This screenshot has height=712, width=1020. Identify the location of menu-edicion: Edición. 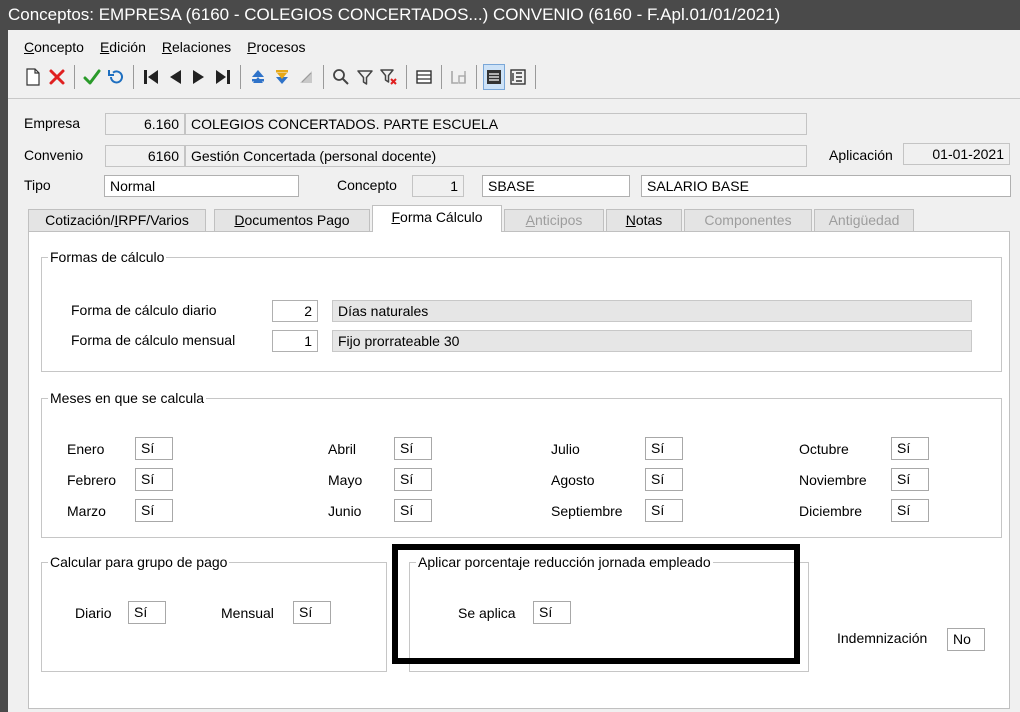
(123, 47).